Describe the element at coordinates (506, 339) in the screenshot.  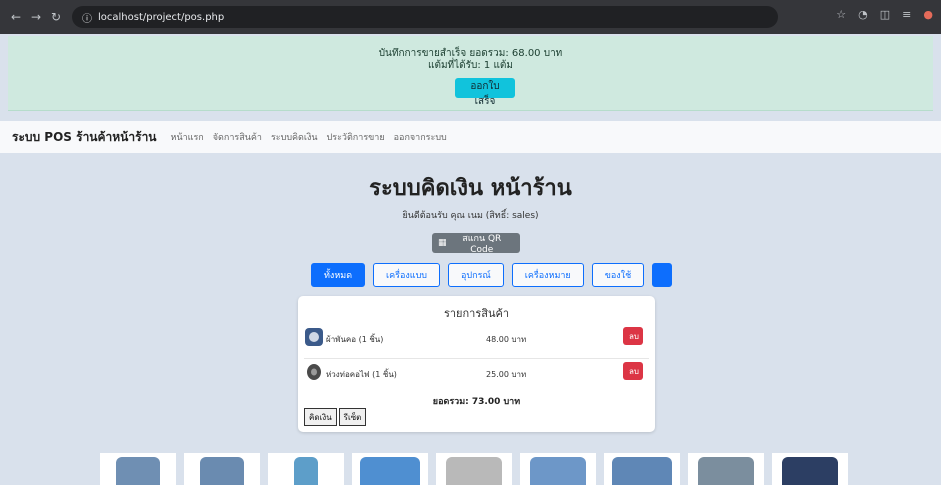
I see `cart-item-price: 48.00 บาท` at that location.